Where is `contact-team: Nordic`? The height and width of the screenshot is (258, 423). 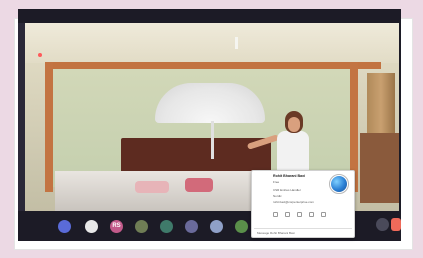
contact-team: Nordic is located at coordinates (277, 196).